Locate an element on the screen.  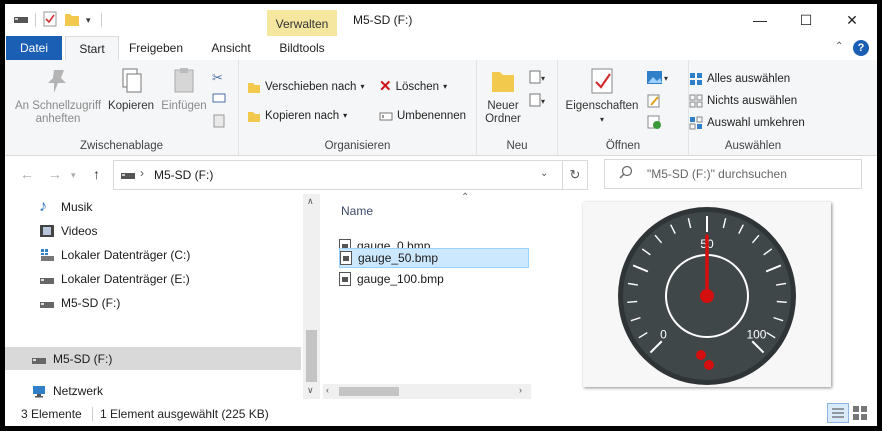
status-bar: 3 Elemente 1 Element ausgewählt (225 KB) is located at coordinates (441, 414).